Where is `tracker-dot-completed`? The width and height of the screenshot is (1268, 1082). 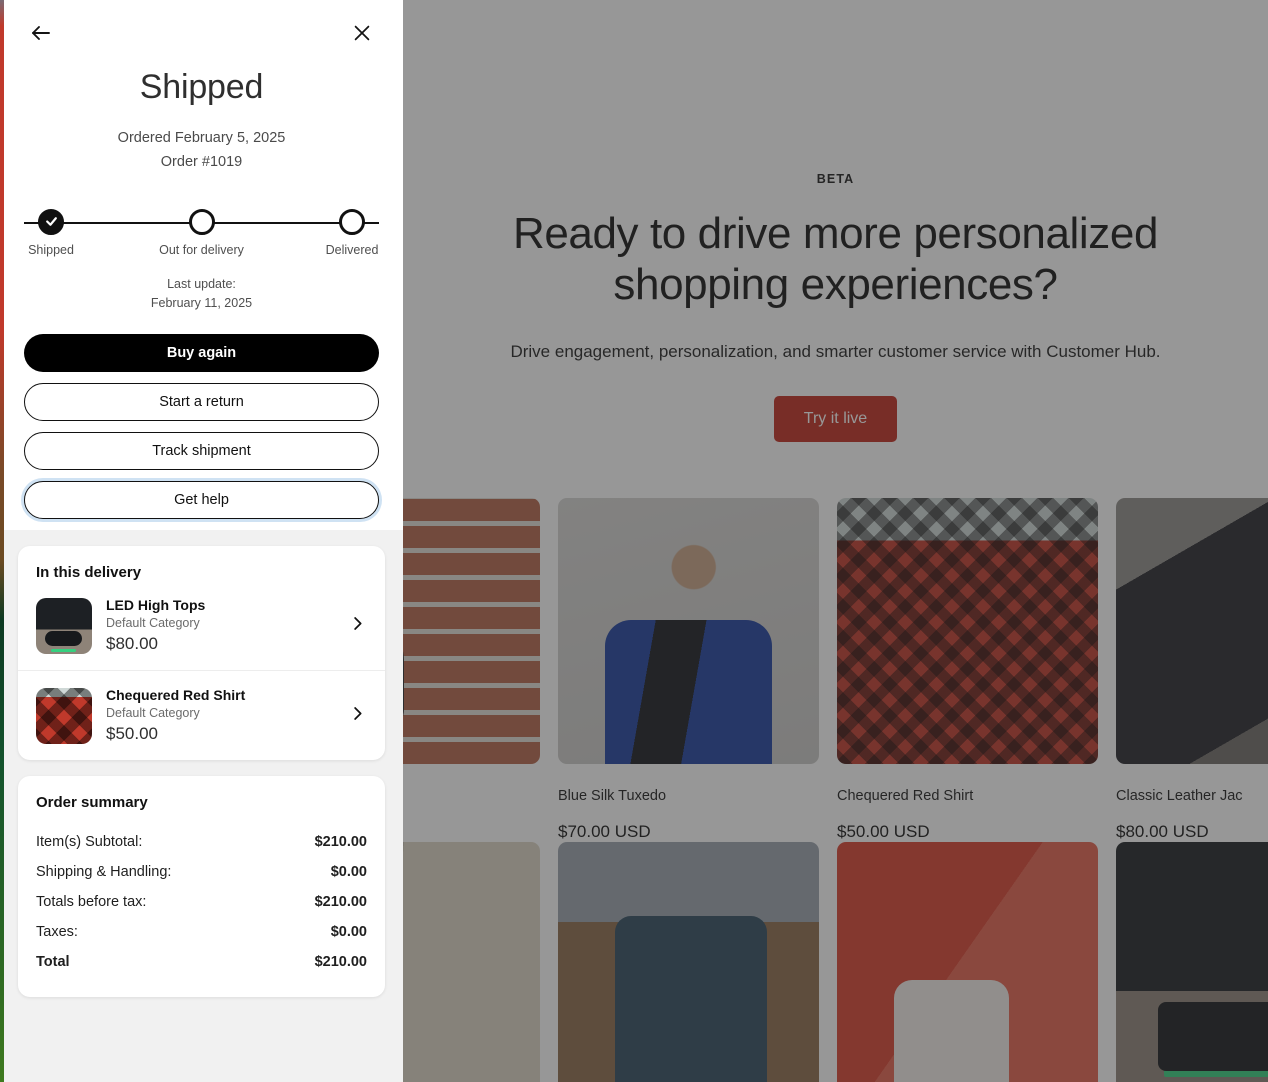
tracker-dot-completed is located at coordinates (51, 221).